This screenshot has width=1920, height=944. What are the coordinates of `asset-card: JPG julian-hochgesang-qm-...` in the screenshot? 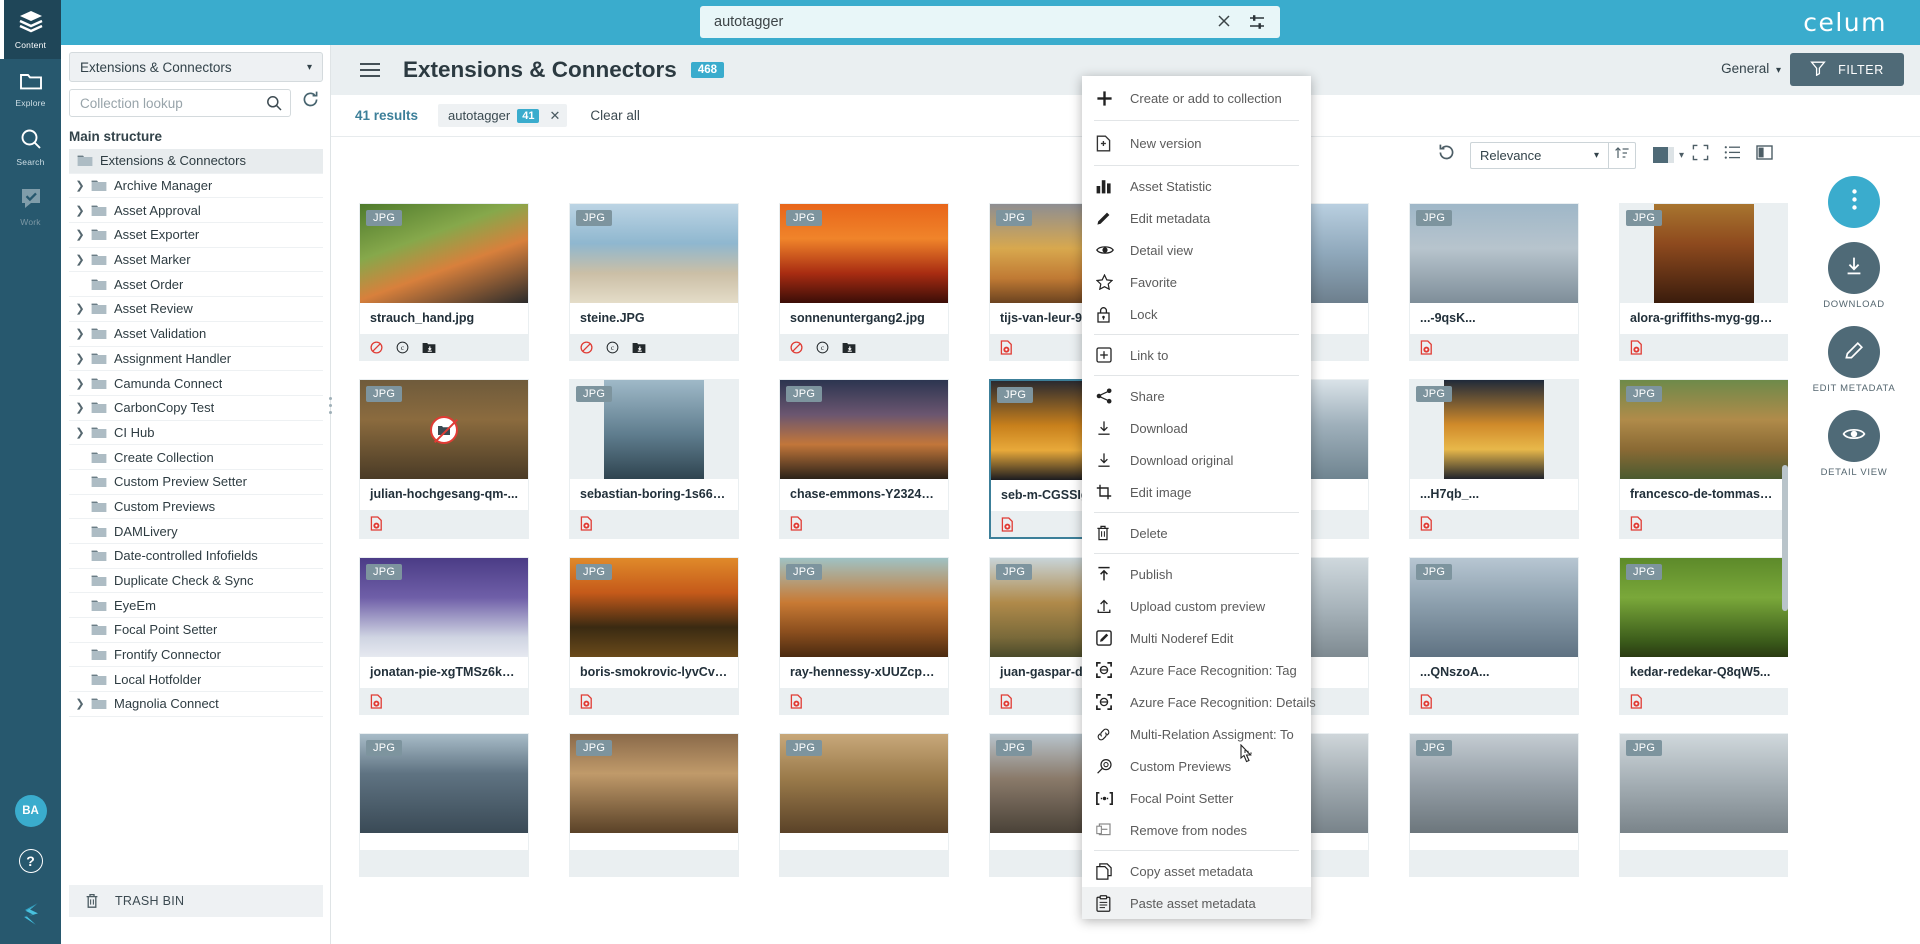 It's located at (444, 459).